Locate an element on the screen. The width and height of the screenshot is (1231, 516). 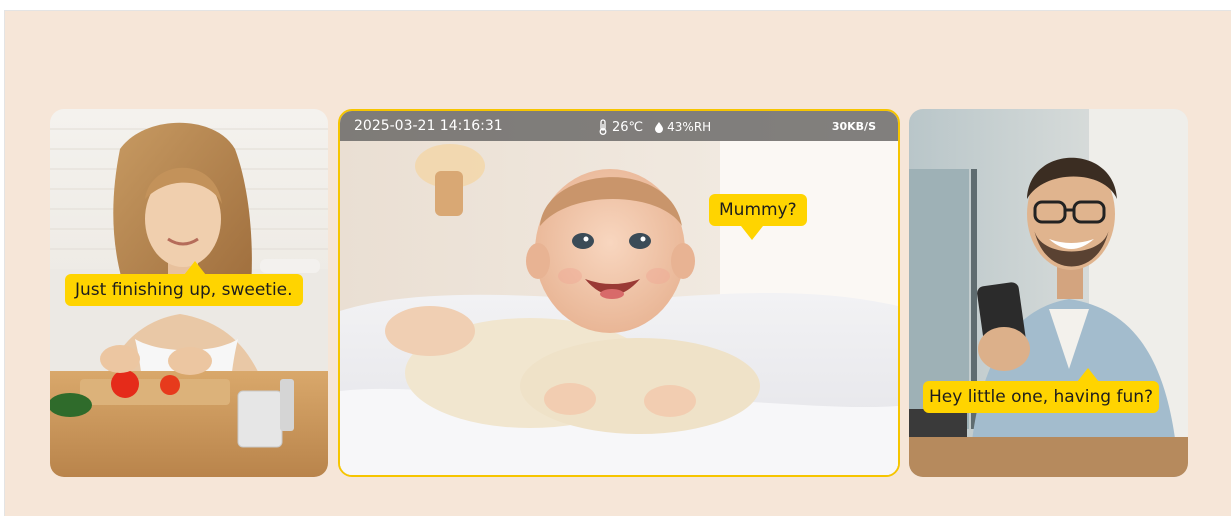
temperature-value: 26℃ is located at coordinates (628, 127).